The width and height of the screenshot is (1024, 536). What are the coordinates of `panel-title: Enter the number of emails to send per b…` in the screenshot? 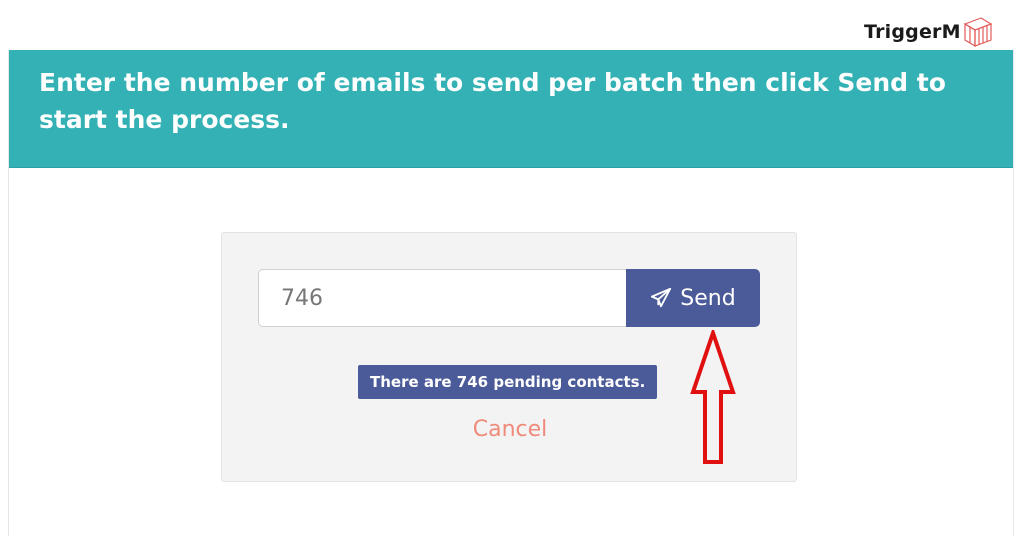 It's located at (492, 101).